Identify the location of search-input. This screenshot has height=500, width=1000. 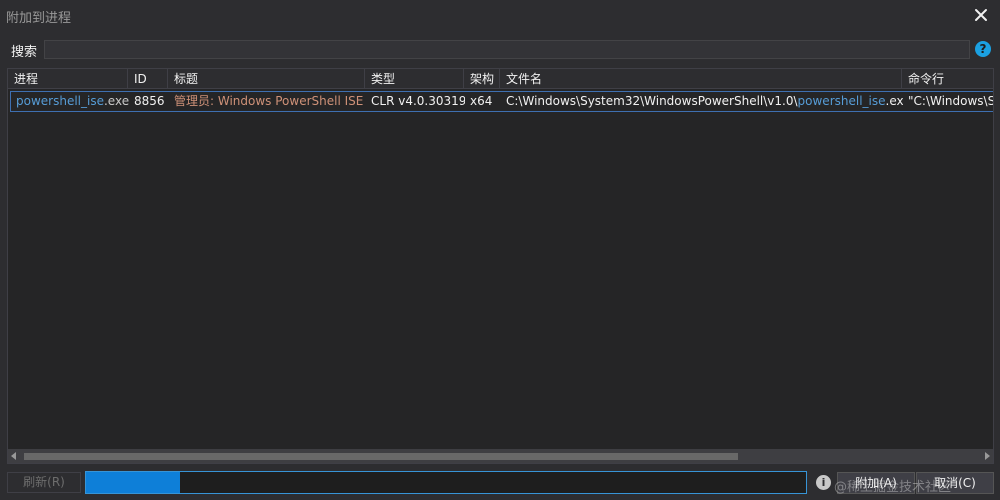
(507, 49).